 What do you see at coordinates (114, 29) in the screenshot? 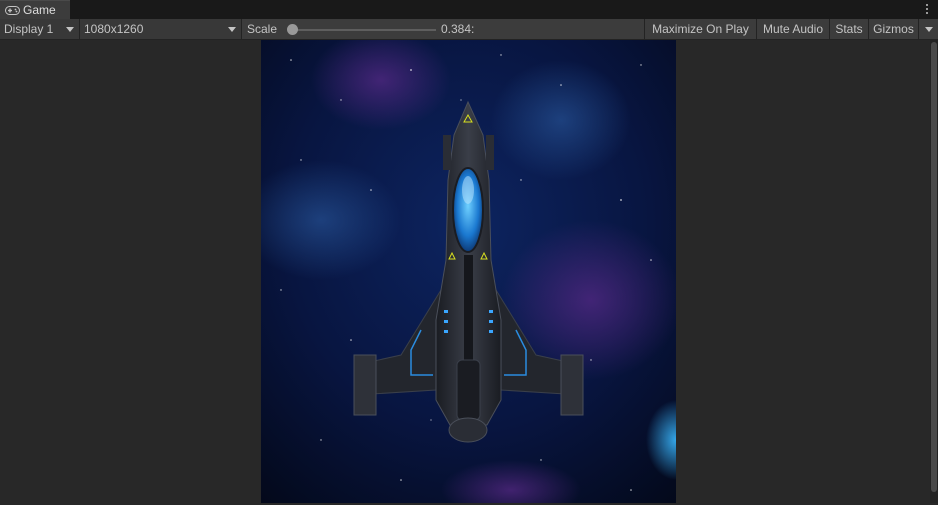
I see `resolution-dropdown-label: 1080x1260` at bounding box center [114, 29].